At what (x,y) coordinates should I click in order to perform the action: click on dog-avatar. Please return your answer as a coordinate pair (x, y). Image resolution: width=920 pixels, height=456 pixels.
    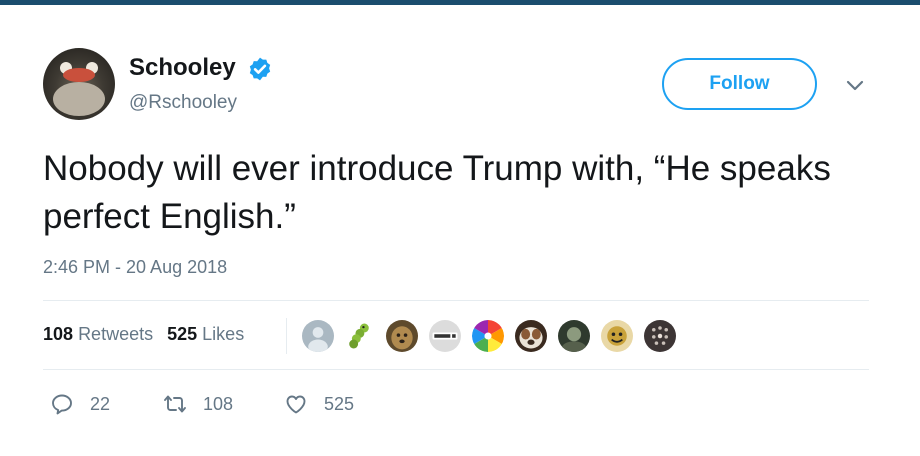
    Looking at the image, I should click on (402, 336).